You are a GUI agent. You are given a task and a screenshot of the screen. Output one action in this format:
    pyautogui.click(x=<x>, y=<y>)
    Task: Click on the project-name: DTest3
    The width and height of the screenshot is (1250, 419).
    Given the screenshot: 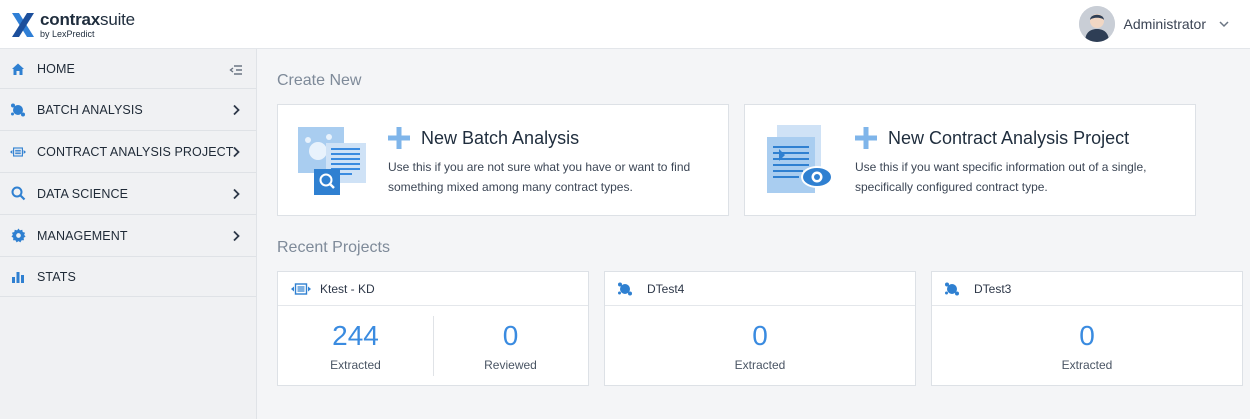 What is the action you would take?
    pyautogui.click(x=992, y=289)
    